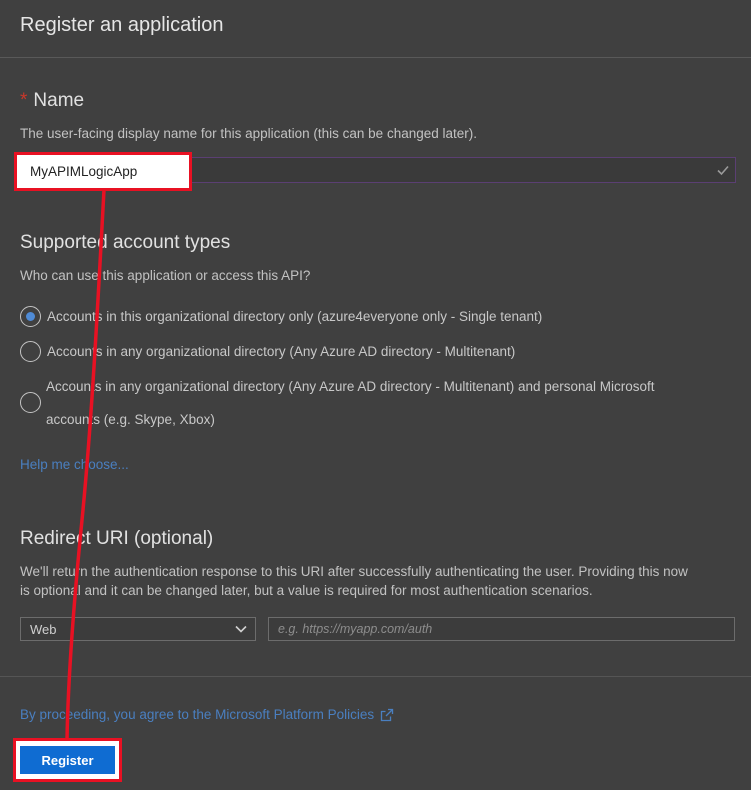 This screenshot has height=790, width=751. What do you see at coordinates (125, 242) in the screenshot?
I see `account-types-title: Supported account types` at bounding box center [125, 242].